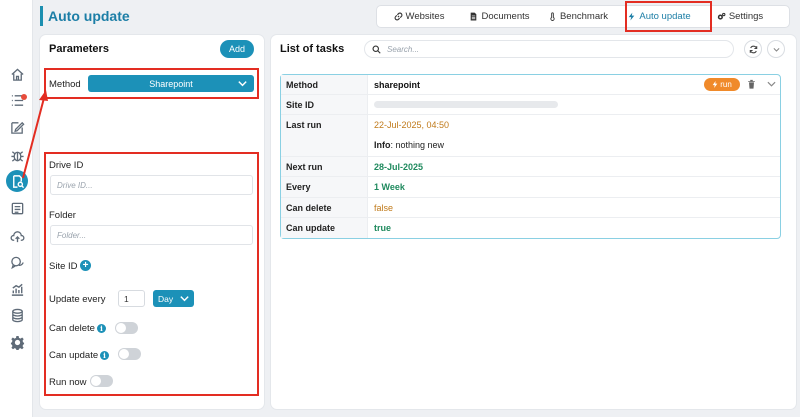  I want to click on tab-benchmark: Benchmark, so click(578, 16).